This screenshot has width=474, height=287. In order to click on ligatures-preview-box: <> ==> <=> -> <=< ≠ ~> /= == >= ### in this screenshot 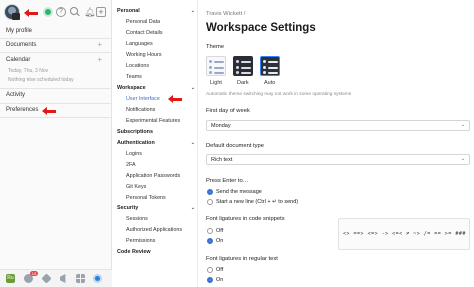, I will do `click(404, 234)`.